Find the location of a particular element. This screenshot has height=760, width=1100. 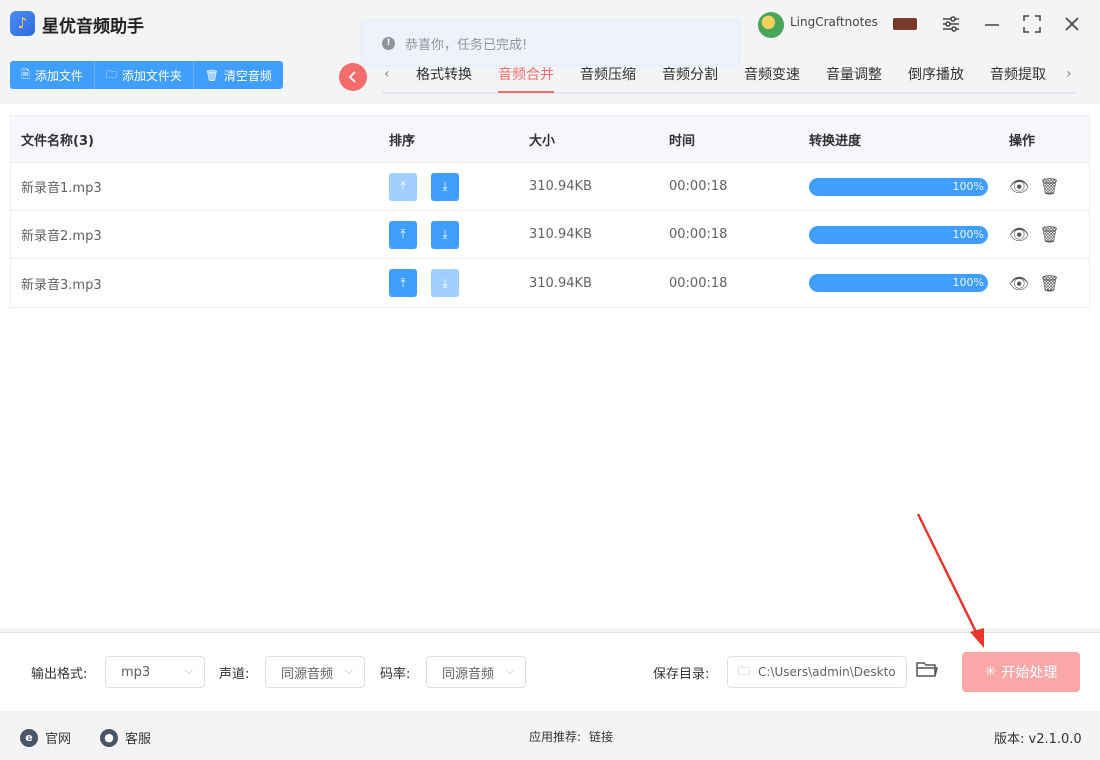

service-label: 客服 is located at coordinates (138, 739).